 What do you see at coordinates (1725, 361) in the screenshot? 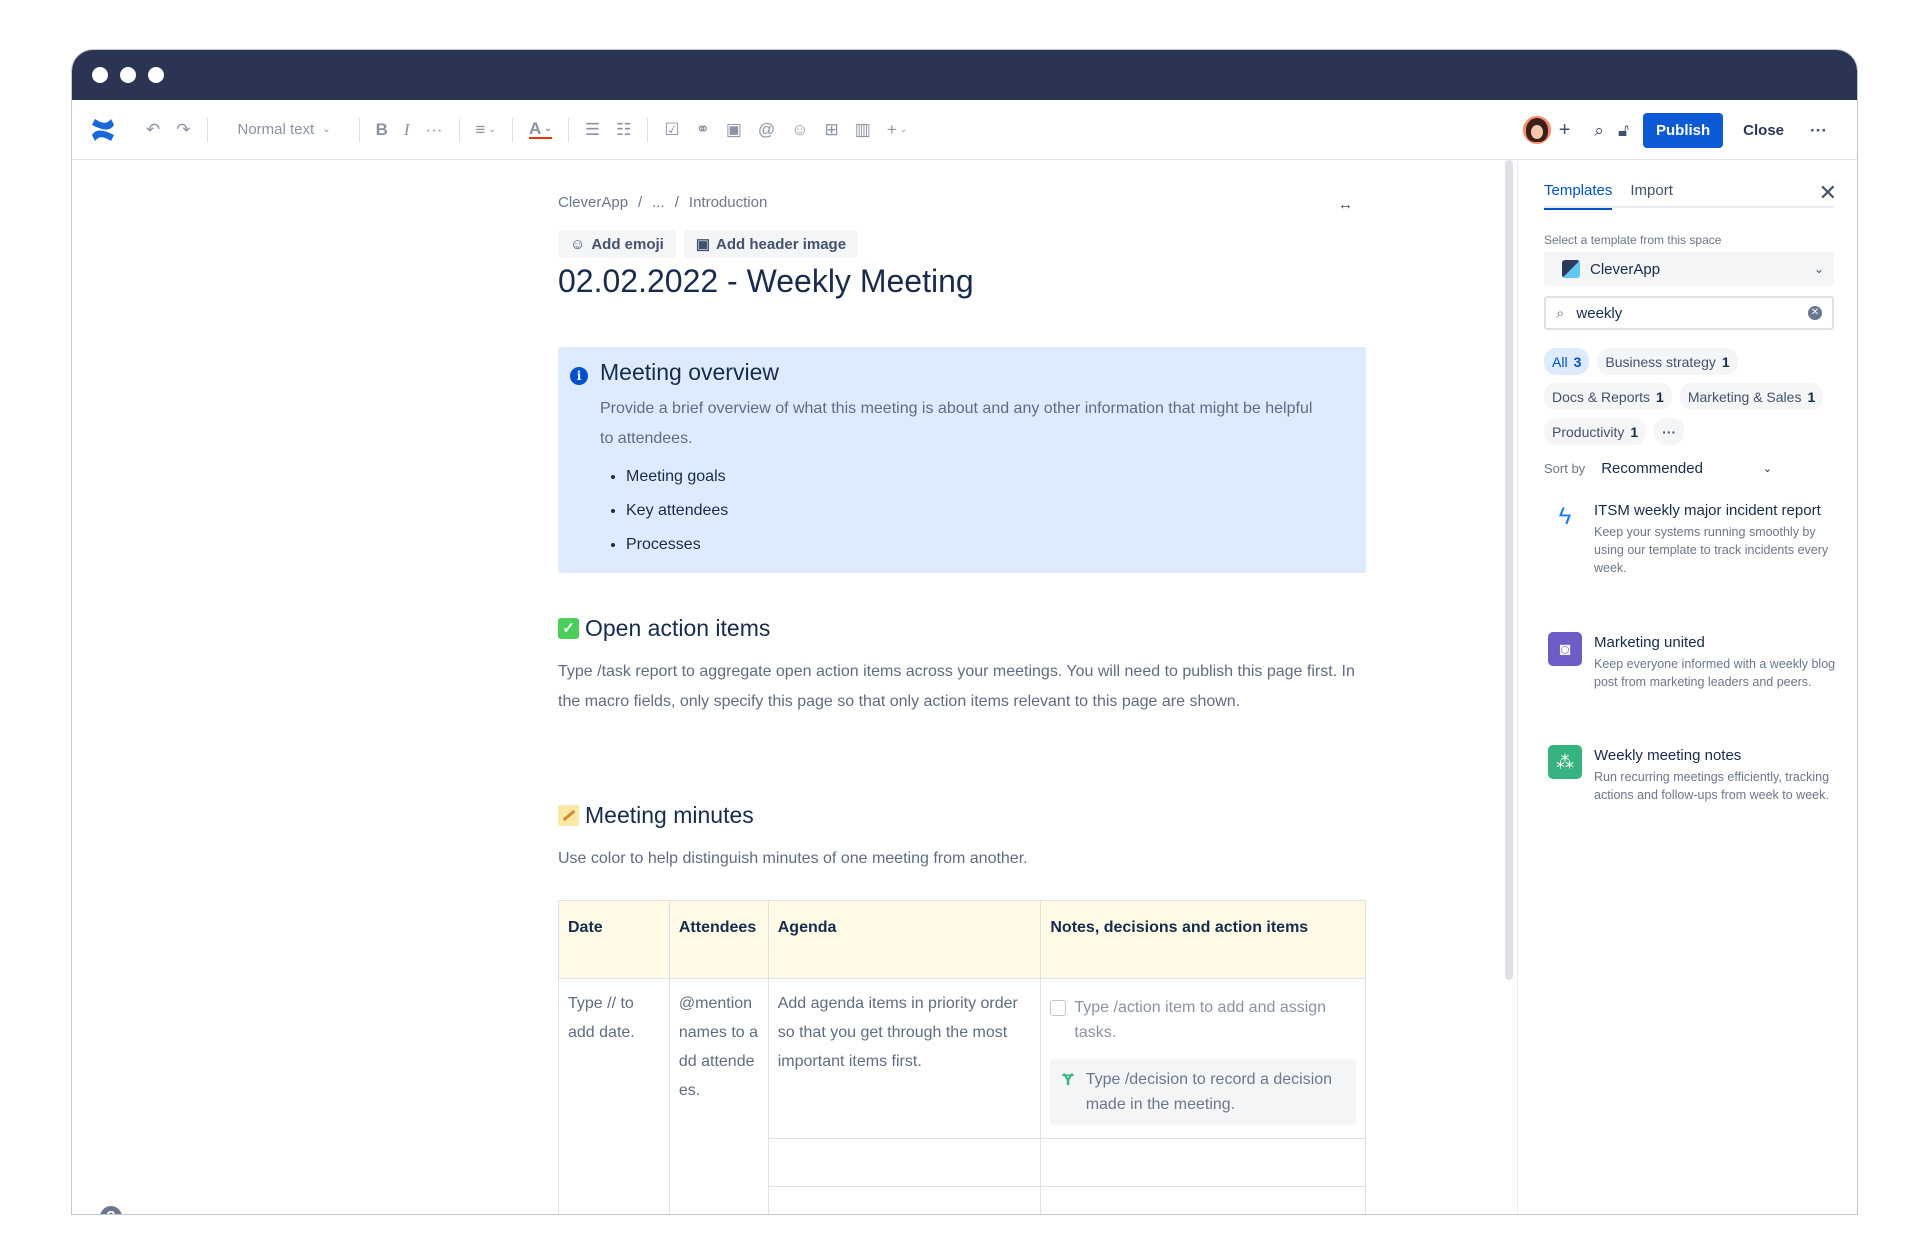
I see `chip-count: 1` at bounding box center [1725, 361].